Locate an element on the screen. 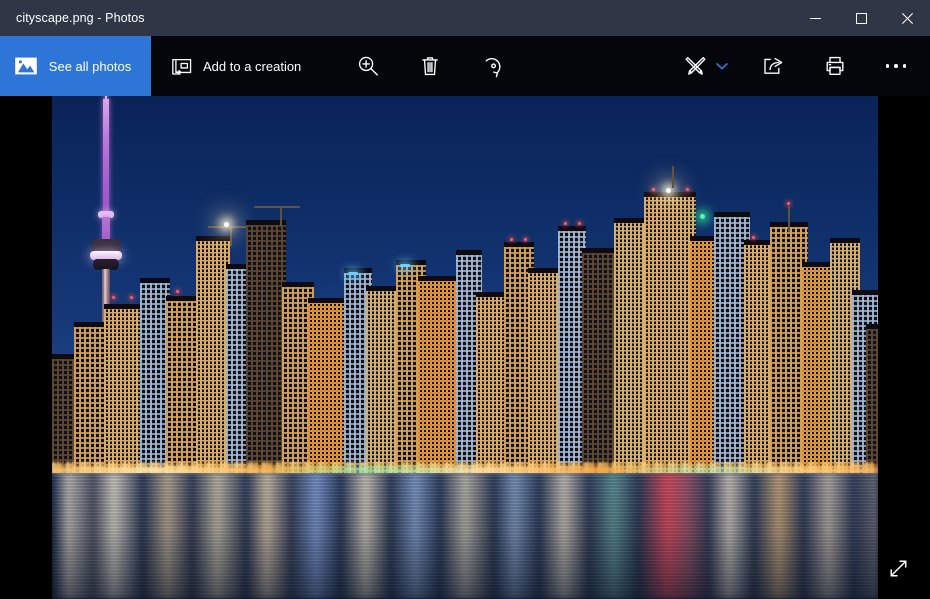 This screenshot has height=599, width=930. fullscreen-button is located at coordinates (898, 568).